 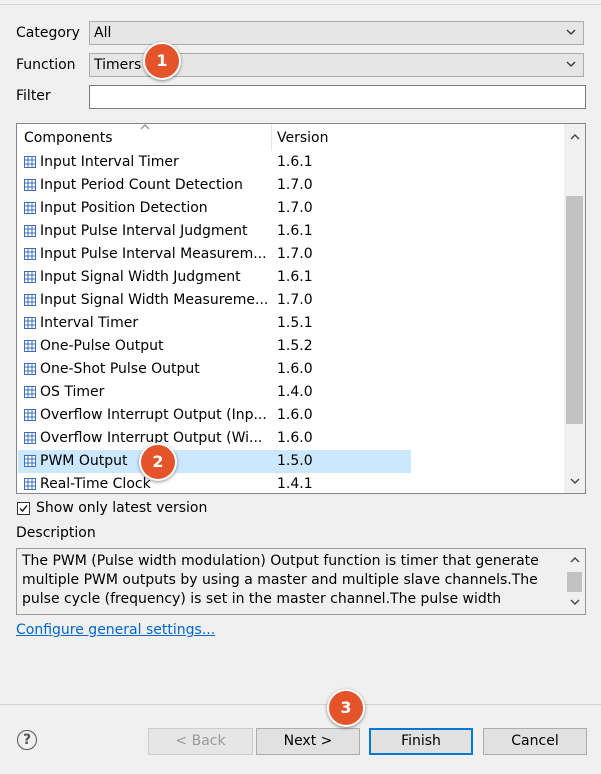 I want to click on filter-input, so click(x=337, y=97).